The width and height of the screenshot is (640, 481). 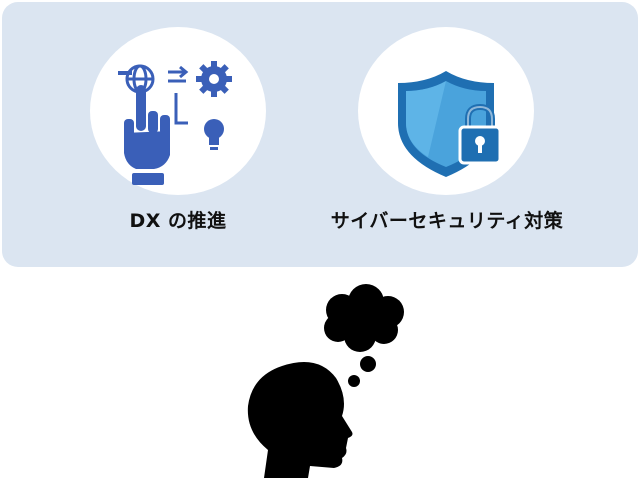 I want to click on dx-topic-label: DX の推進, so click(x=178, y=221).